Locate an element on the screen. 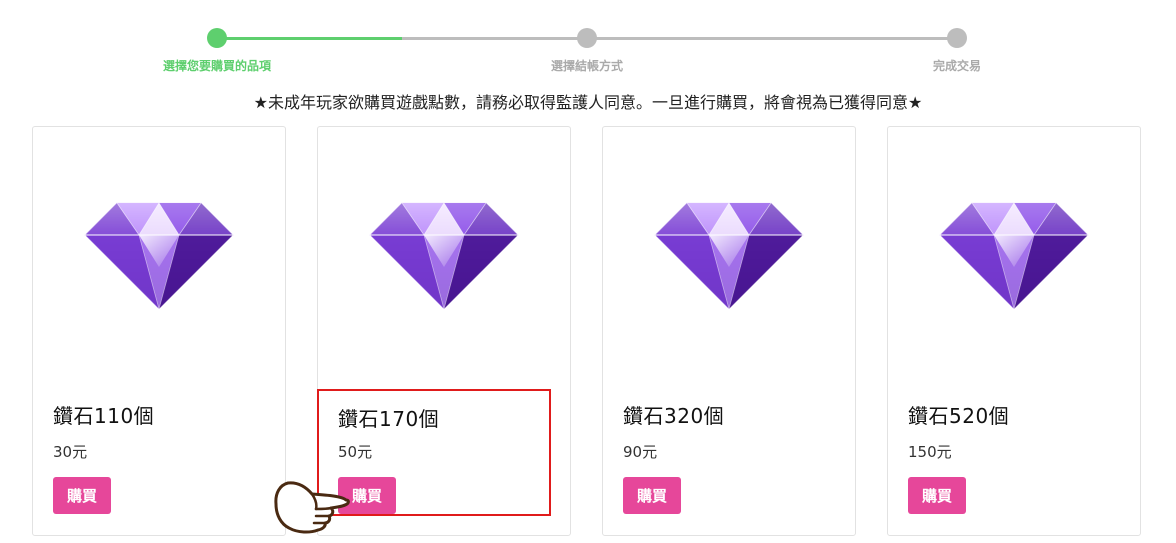 The height and width of the screenshot is (543, 1176). product-name: 鑽石110個 is located at coordinates (104, 416).